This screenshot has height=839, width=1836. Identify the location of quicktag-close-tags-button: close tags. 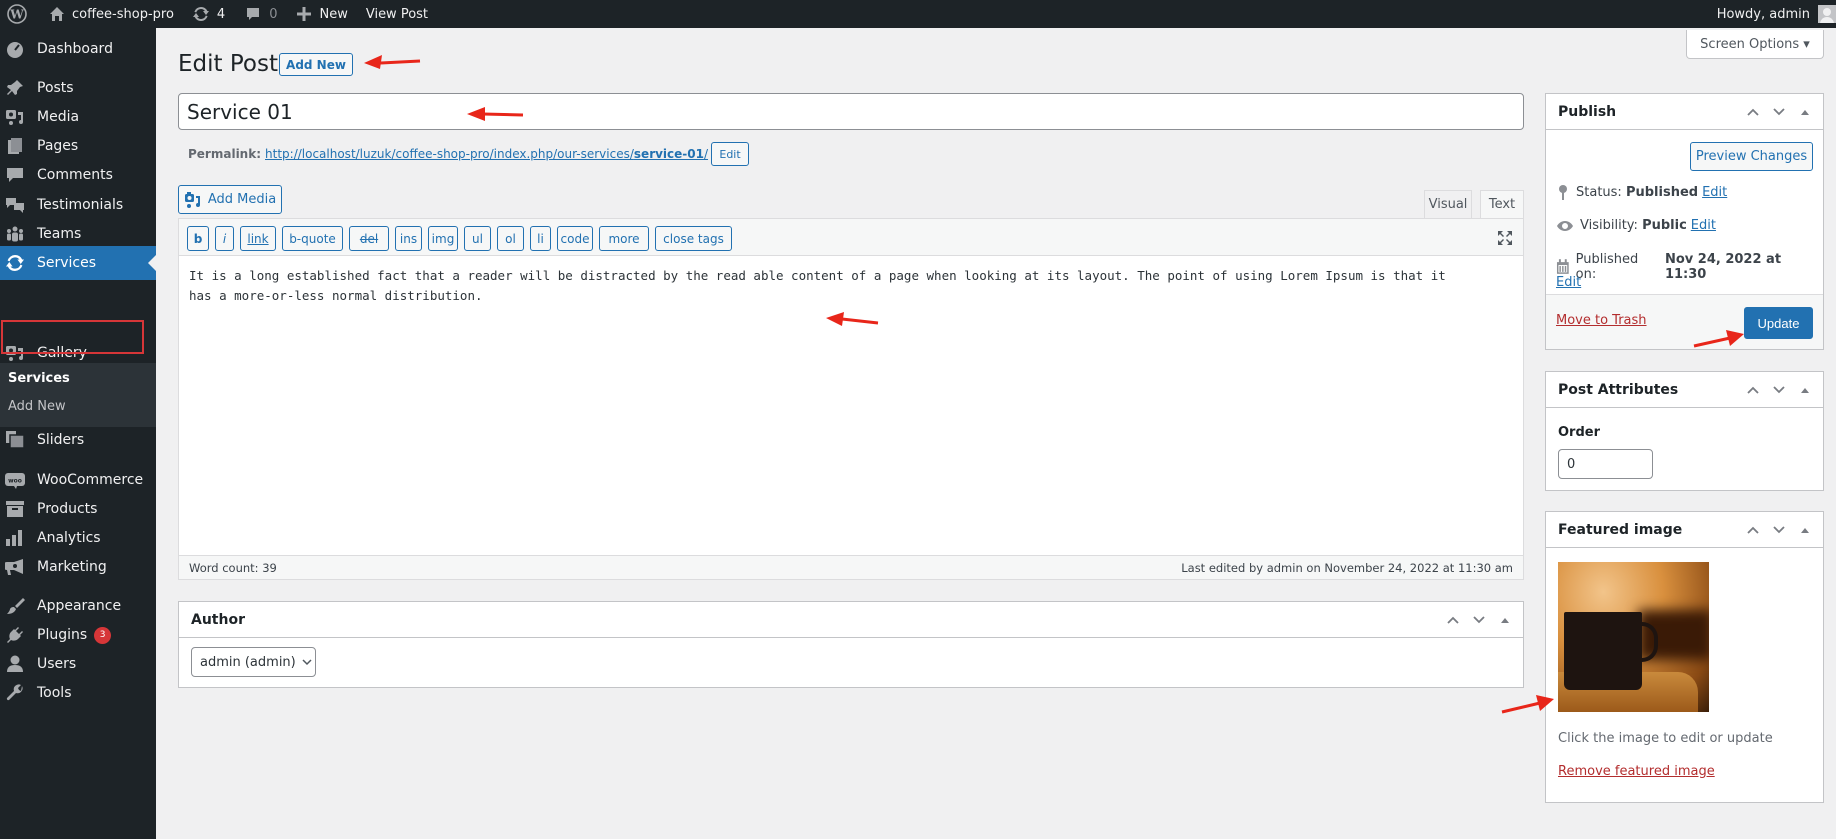
(693, 238).